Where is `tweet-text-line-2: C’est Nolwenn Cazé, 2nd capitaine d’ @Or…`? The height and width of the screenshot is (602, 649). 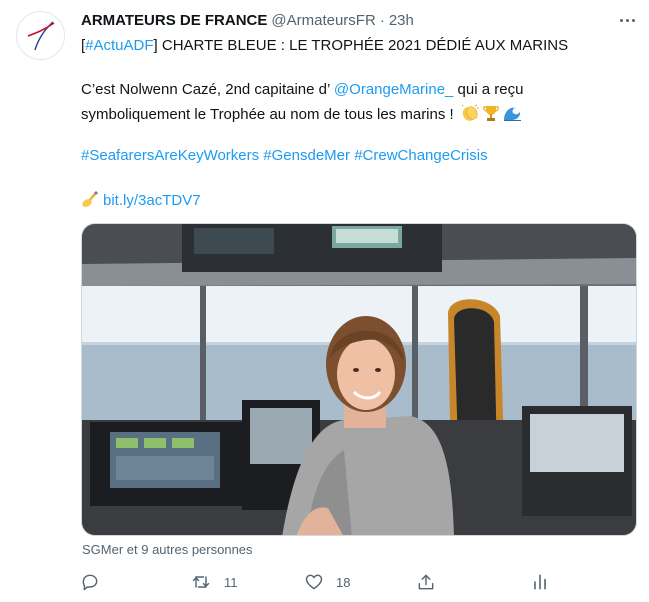
tweet-text-line-2: C’est Nolwenn Cazé, 2nd capitaine d’ @Or… is located at coordinates (356, 90).